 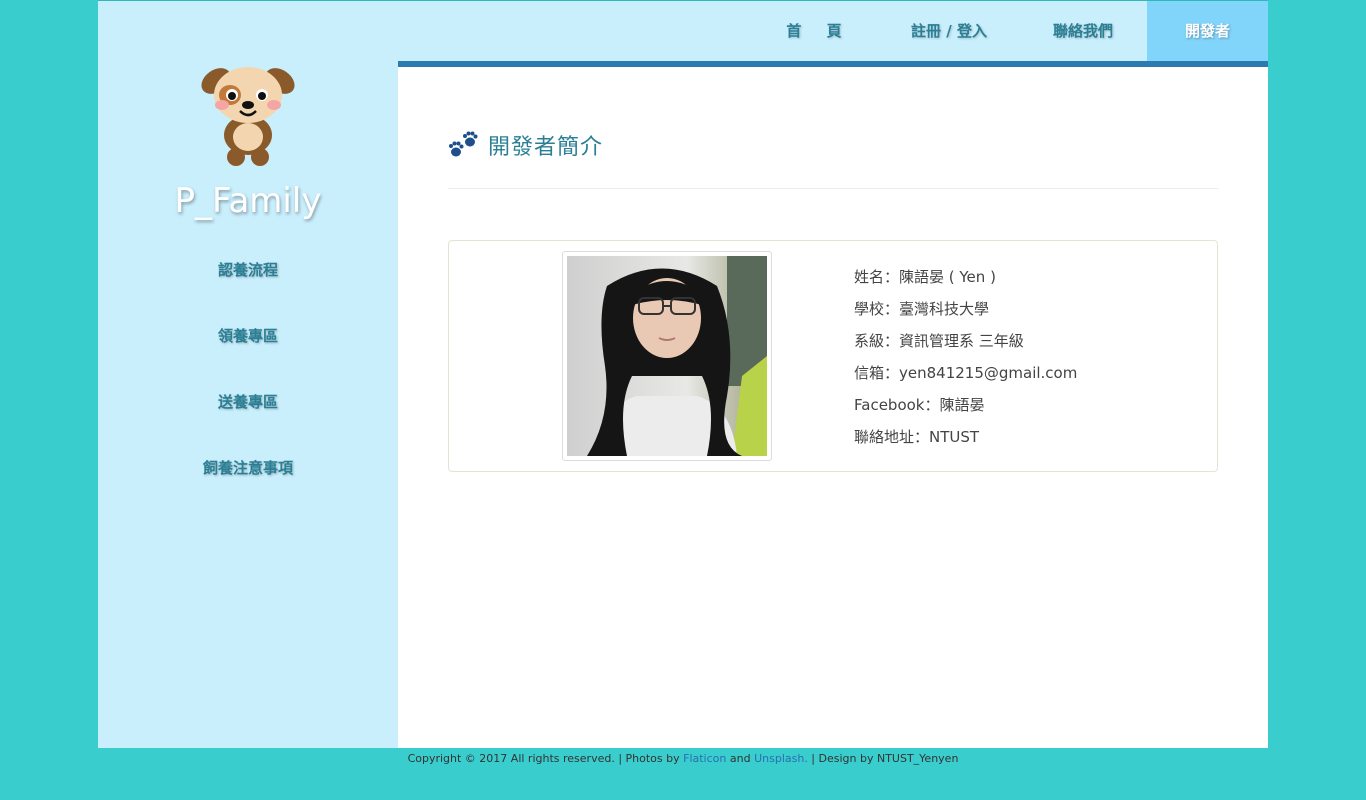 I want to click on nav-developer: 開發者, so click(x=1207, y=31).